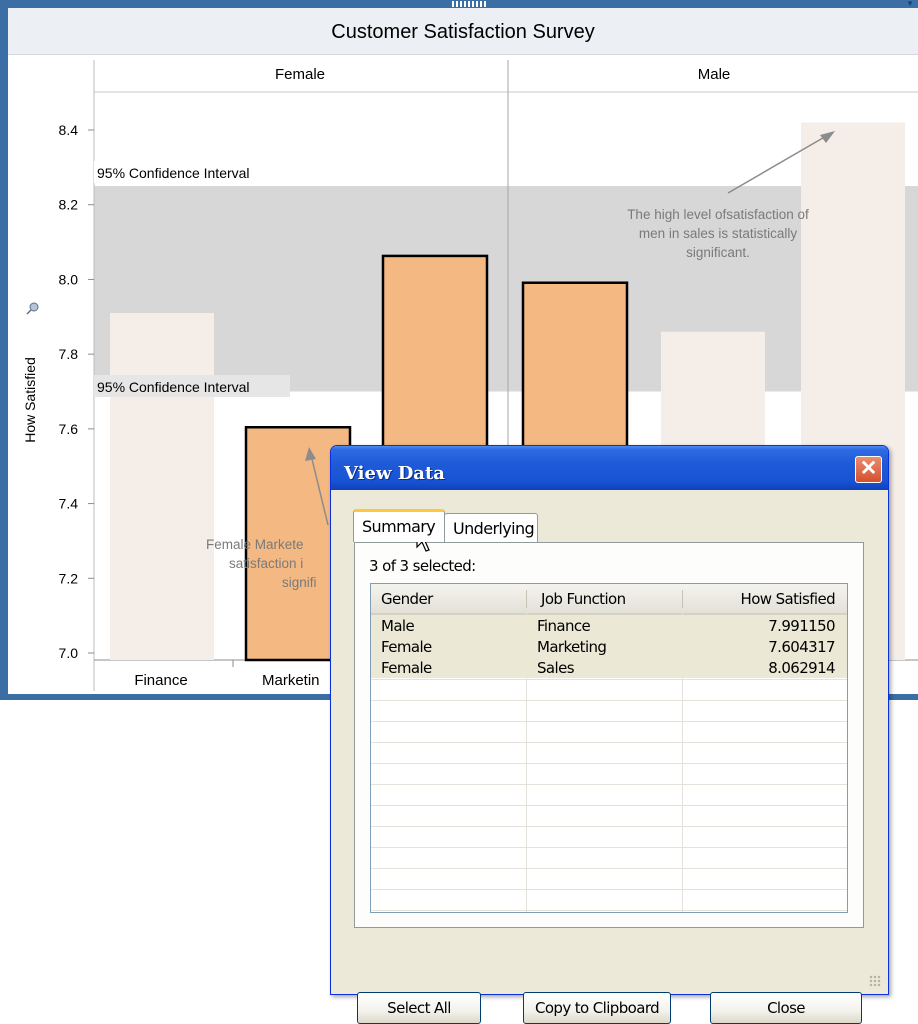  What do you see at coordinates (469, 4) in the screenshot?
I see `drag-grip-icon` at bounding box center [469, 4].